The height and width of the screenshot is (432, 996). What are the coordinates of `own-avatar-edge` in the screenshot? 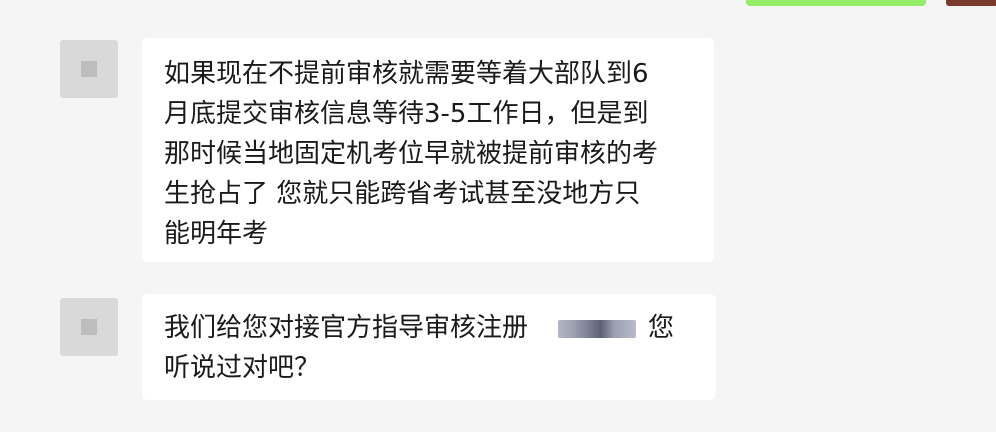 It's located at (971, 3).